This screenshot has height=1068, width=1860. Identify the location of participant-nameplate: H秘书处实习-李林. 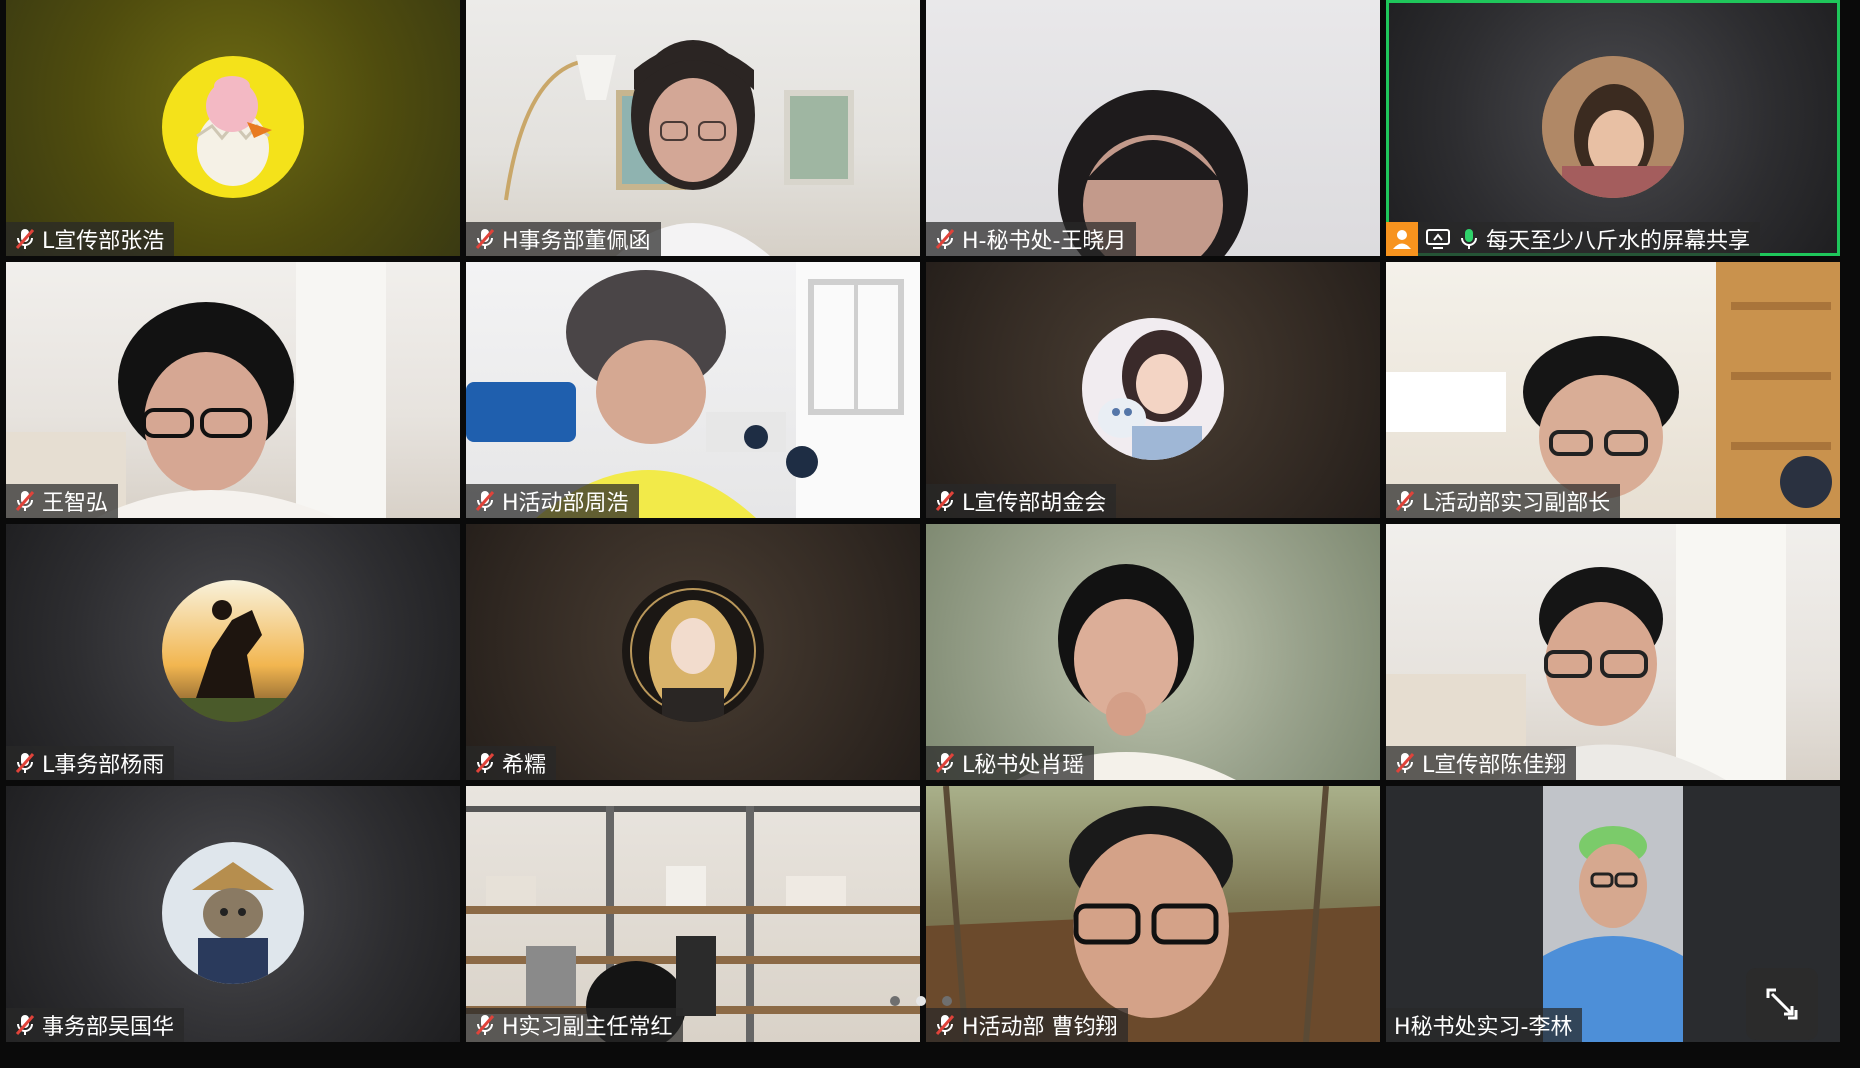
(1484, 1025).